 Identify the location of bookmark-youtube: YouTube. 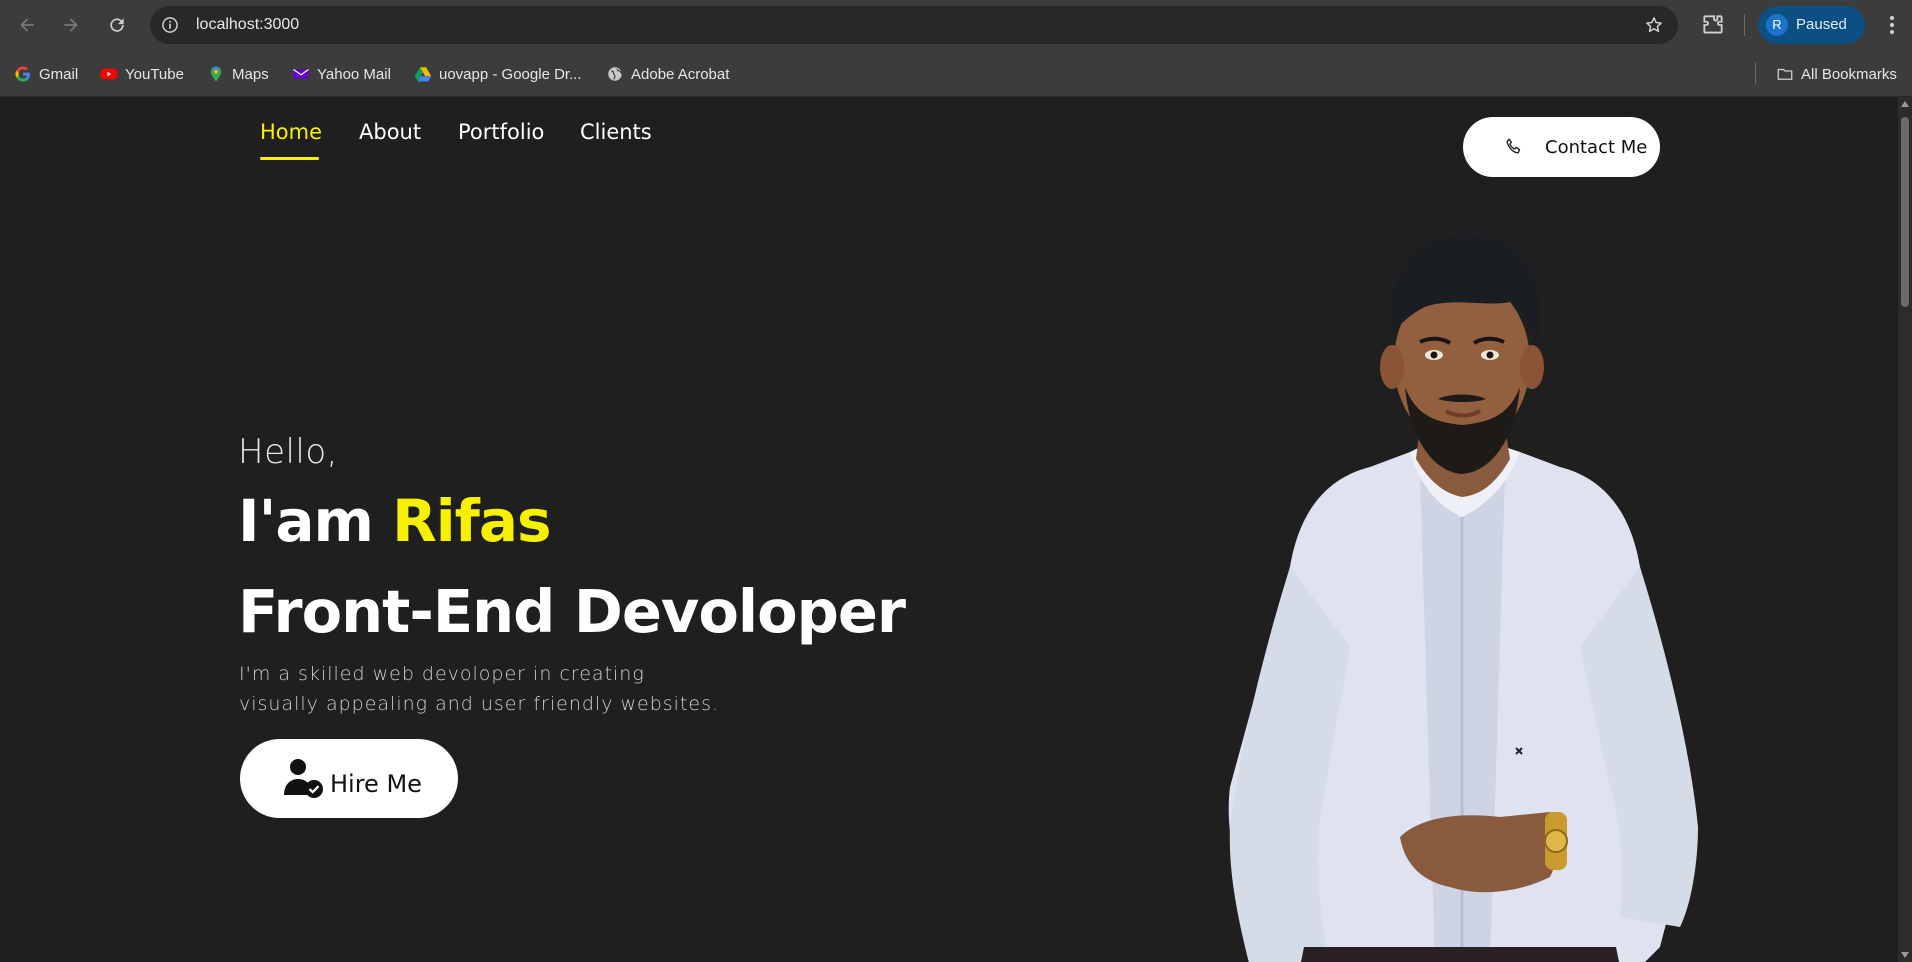
(142, 74).